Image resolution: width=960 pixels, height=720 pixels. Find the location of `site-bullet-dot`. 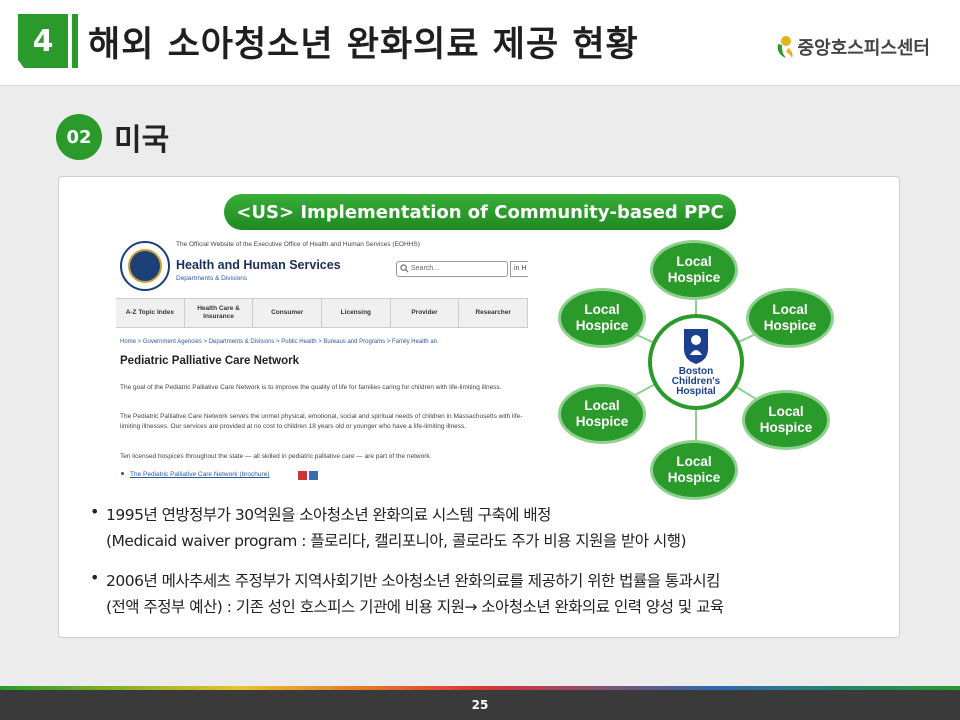

site-bullet-dot is located at coordinates (122, 473).